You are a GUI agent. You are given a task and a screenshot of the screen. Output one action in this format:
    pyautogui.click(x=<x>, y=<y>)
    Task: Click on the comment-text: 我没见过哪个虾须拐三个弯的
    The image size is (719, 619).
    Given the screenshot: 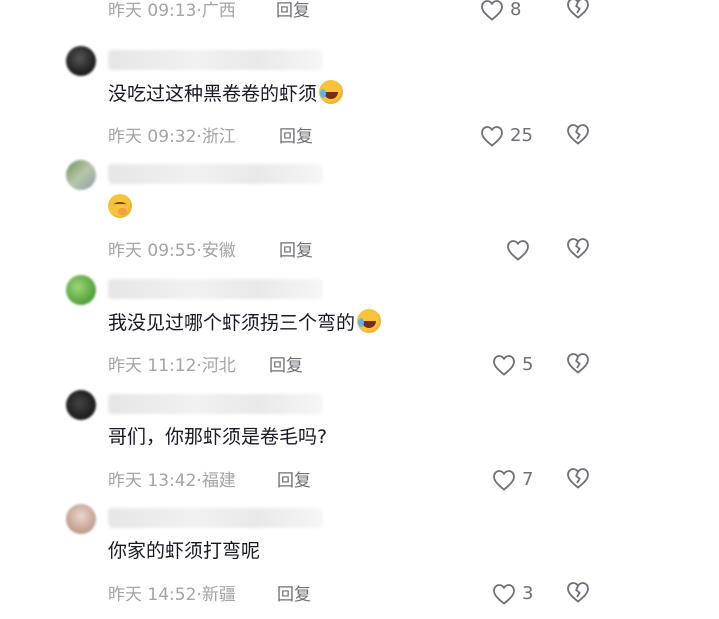 What is the action you would take?
    pyautogui.click(x=245, y=322)
    